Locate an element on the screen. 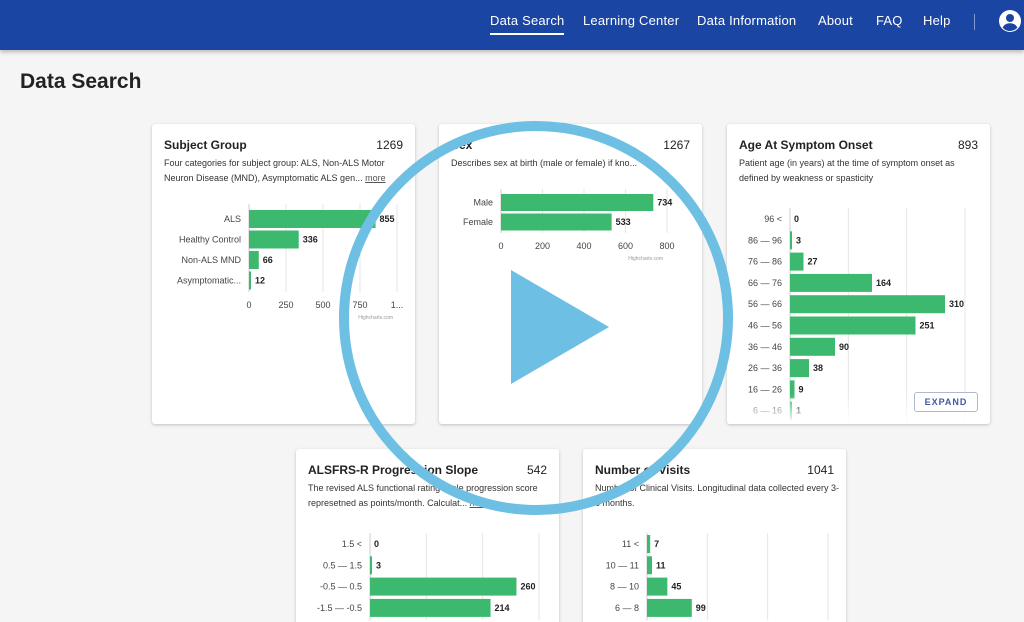 This screenshot has height=622, width=1024. card-title: ALSFRS-R Progression Slope is located at coordinates (393, 470).